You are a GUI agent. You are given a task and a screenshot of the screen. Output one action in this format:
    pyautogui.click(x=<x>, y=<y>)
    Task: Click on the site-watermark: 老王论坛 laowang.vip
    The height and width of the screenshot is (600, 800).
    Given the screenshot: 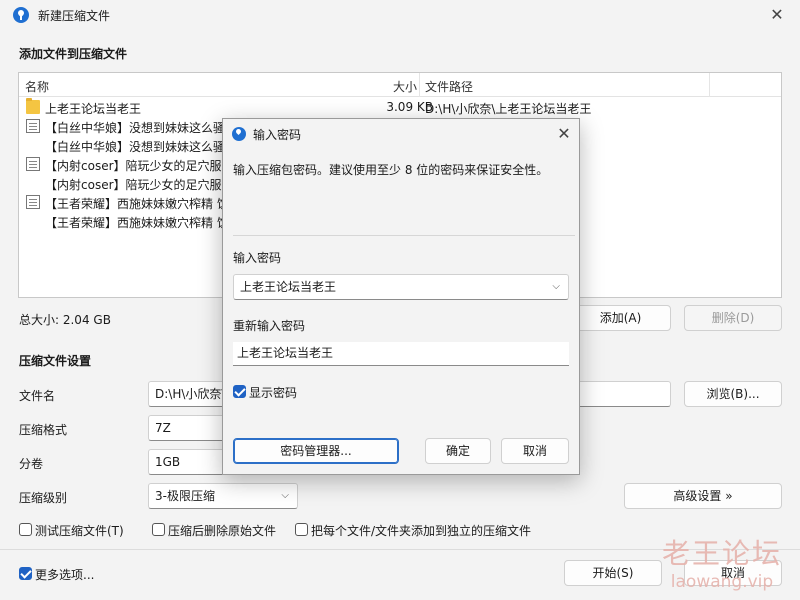 What is the action you would take?
    pyautogui.click(x=722, y=562)
    